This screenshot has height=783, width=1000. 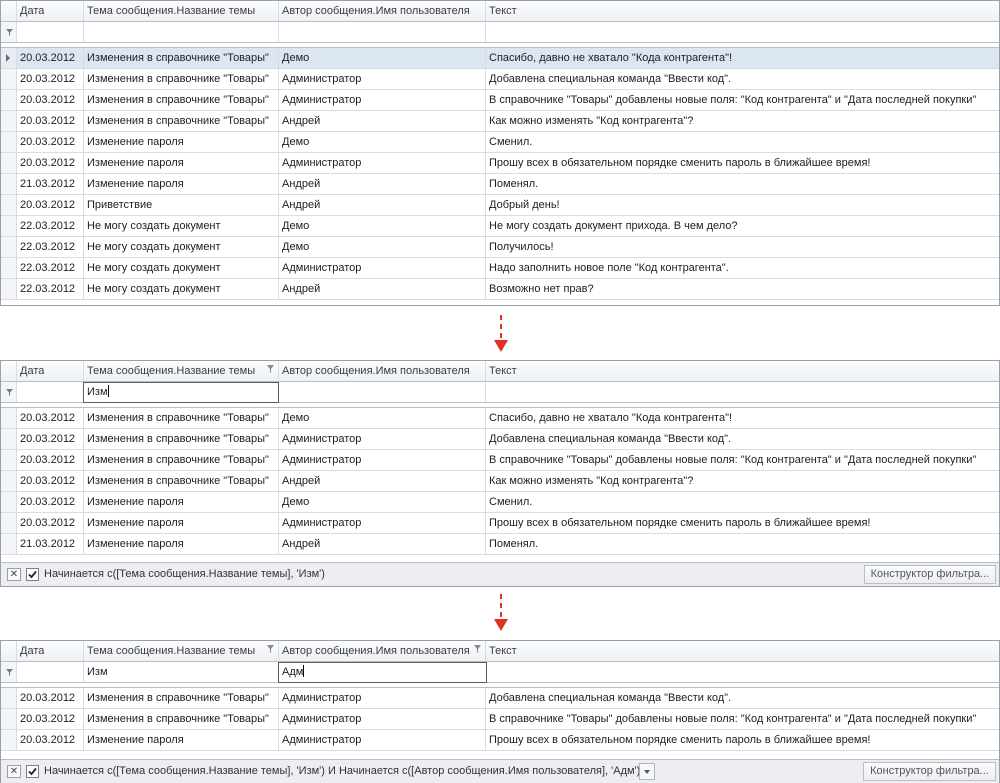 I want to click on column-header-topic: Тема сообщения.Название темы, so click(x=181, y=11).